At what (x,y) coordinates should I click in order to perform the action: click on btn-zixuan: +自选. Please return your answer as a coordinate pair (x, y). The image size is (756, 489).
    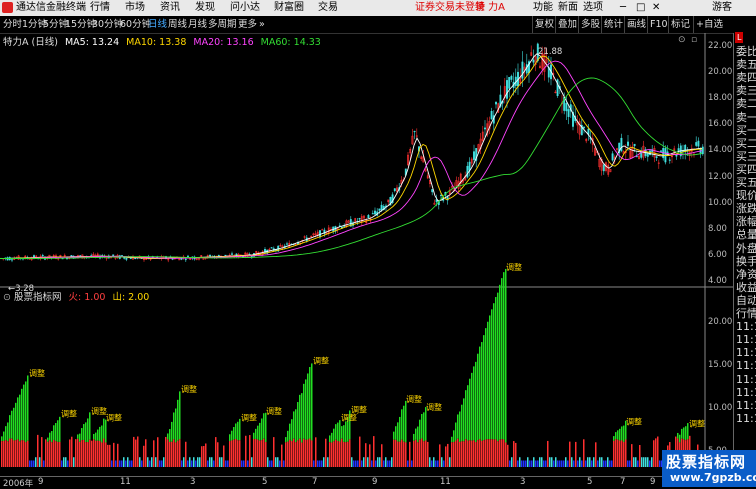
    Looking at the image, I should click on (708, 24).